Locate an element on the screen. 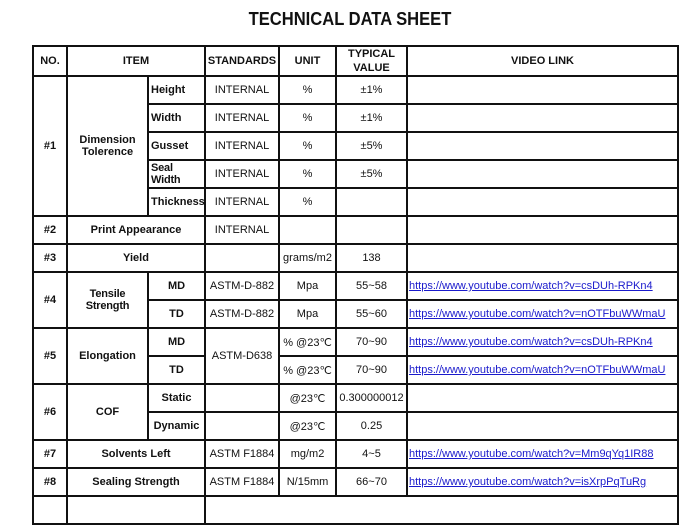 This screenshot has height=531, width=700. sub-item-name: Static is located at coordinates (176, 398).